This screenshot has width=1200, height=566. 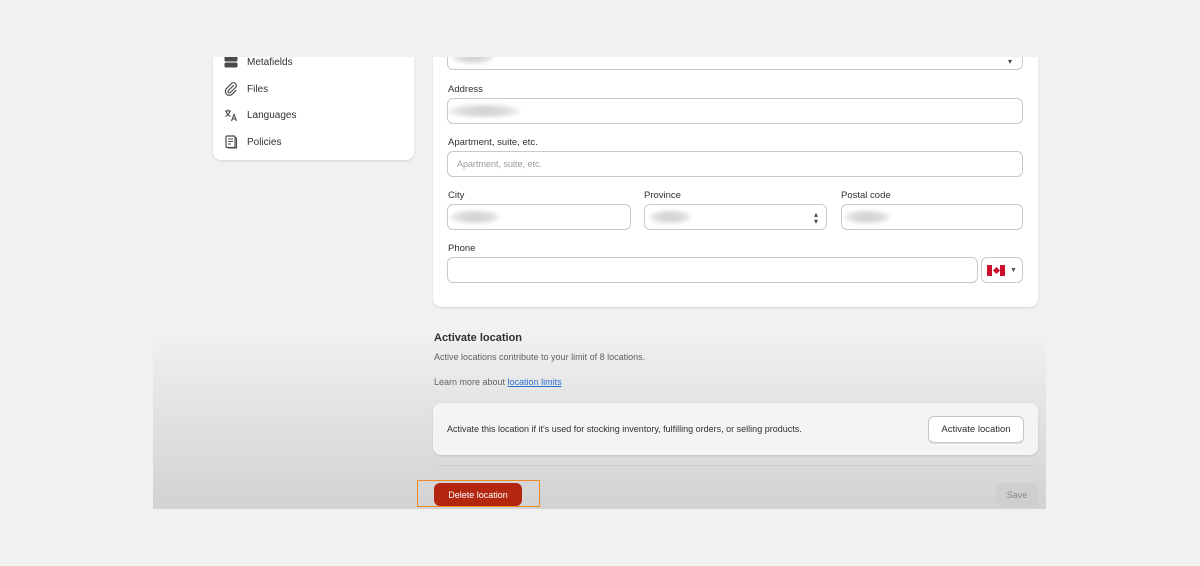 I want to click on country-select: ▴▾, so click(x=735, y=63).